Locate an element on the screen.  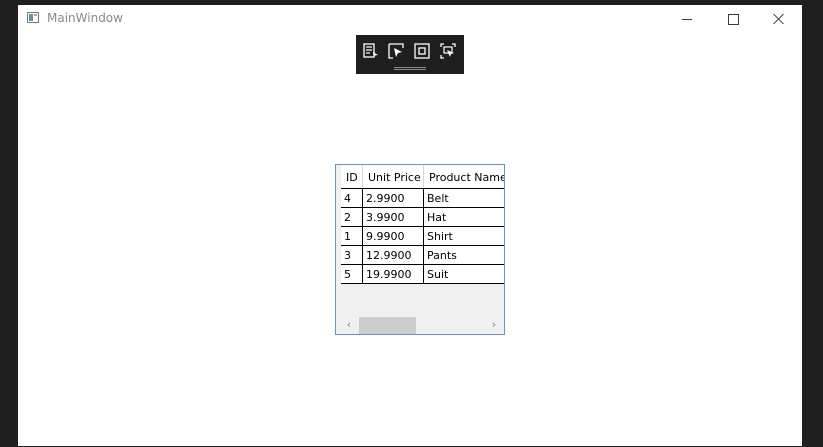
cell-product-name: Suit is located at coordinates (464, 274).